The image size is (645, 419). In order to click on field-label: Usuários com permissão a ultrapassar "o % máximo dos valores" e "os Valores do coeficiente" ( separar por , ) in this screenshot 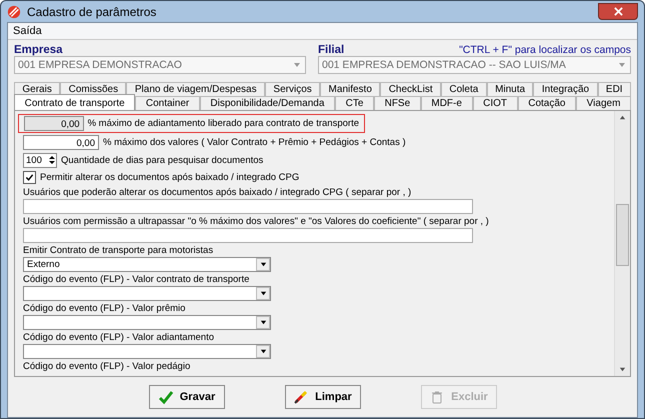, I will do `click(256, 221)`.